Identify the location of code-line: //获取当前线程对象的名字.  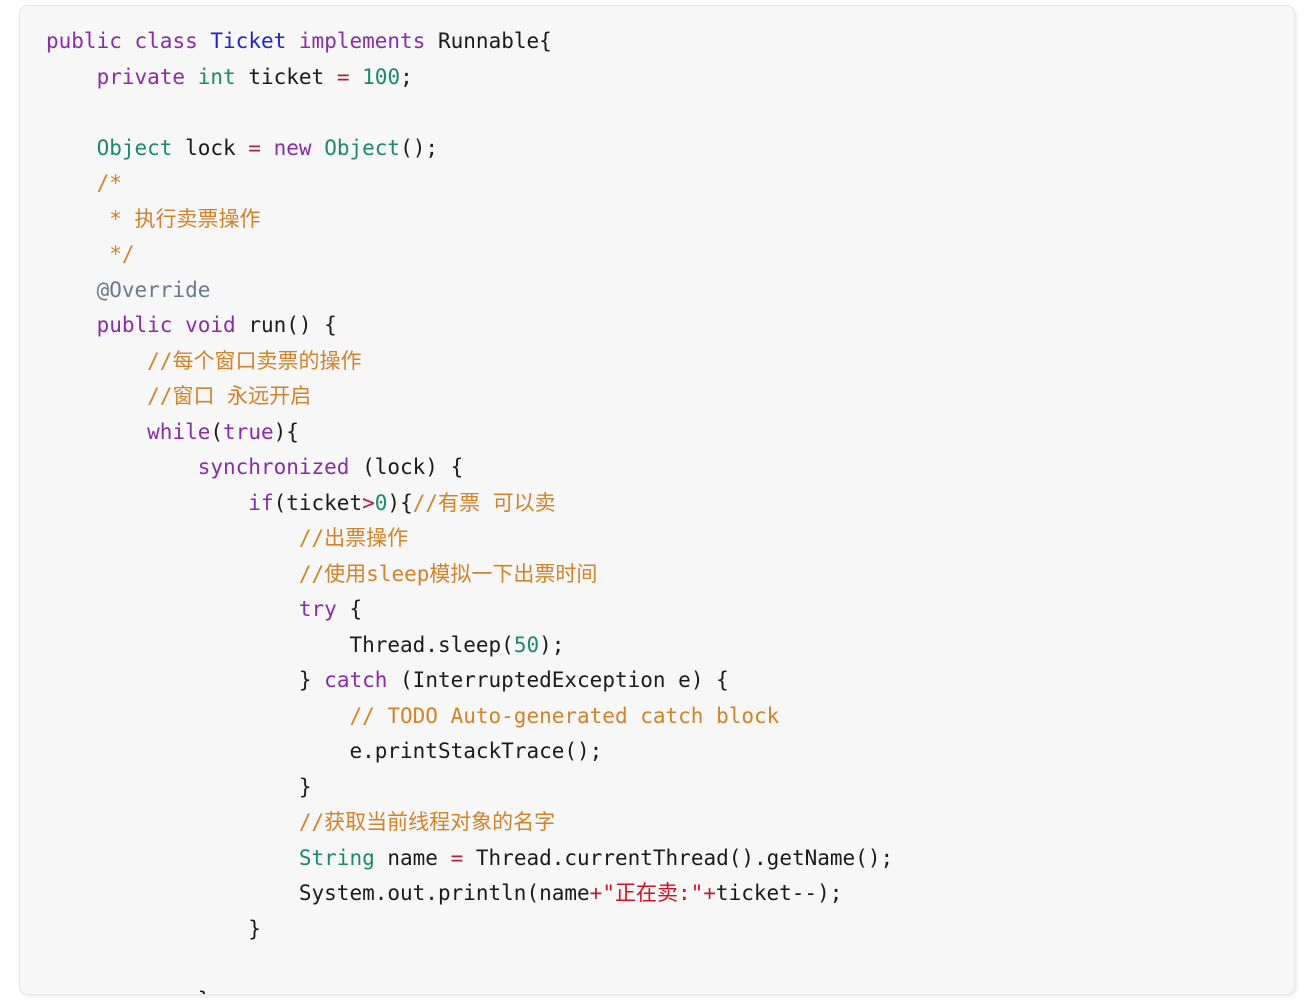
(670, 823).